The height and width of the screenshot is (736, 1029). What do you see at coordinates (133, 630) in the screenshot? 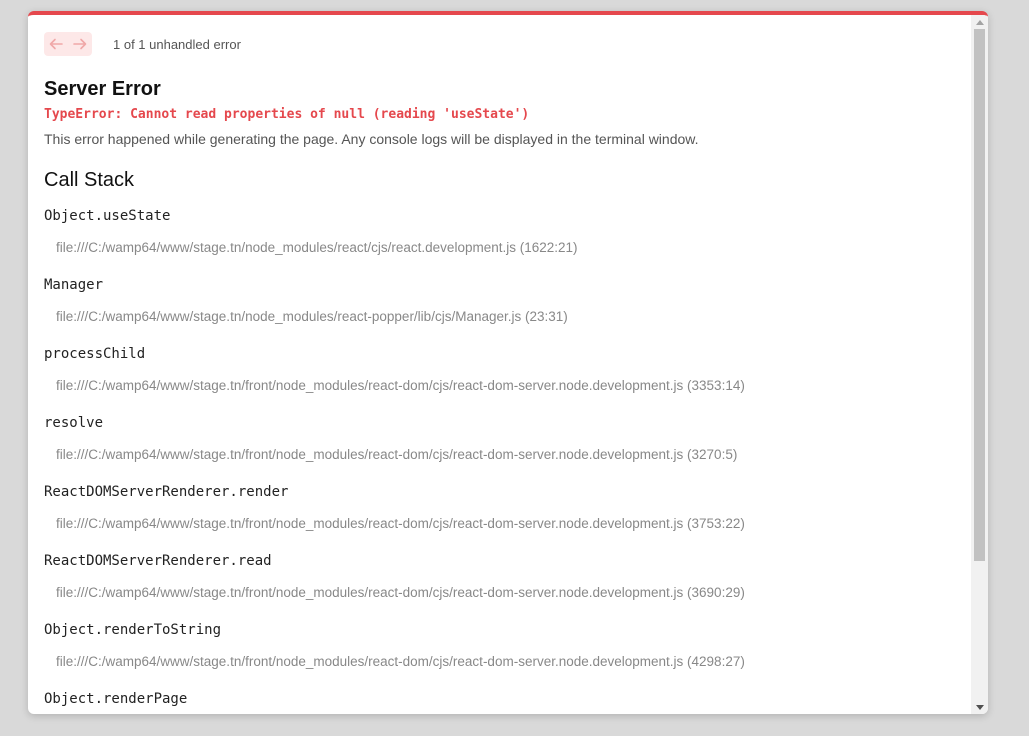
I see `frame-function: Object.renderToString` at bounding box center [133, 630].